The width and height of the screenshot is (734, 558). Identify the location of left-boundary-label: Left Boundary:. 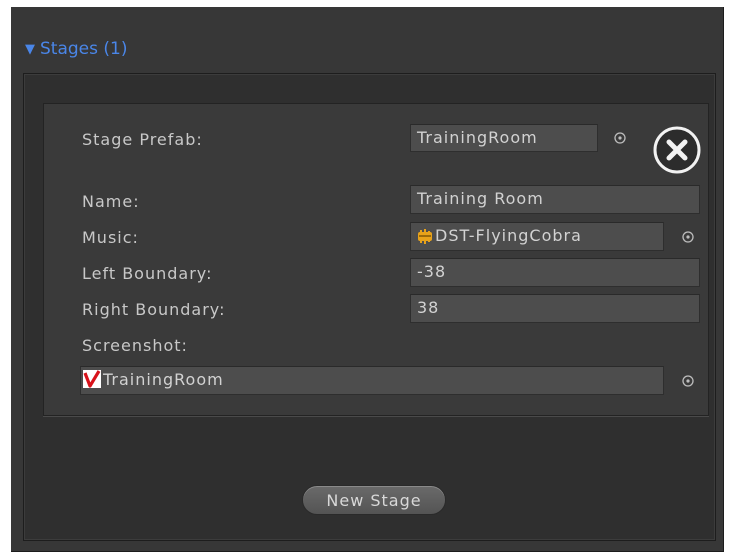
(147, 273).